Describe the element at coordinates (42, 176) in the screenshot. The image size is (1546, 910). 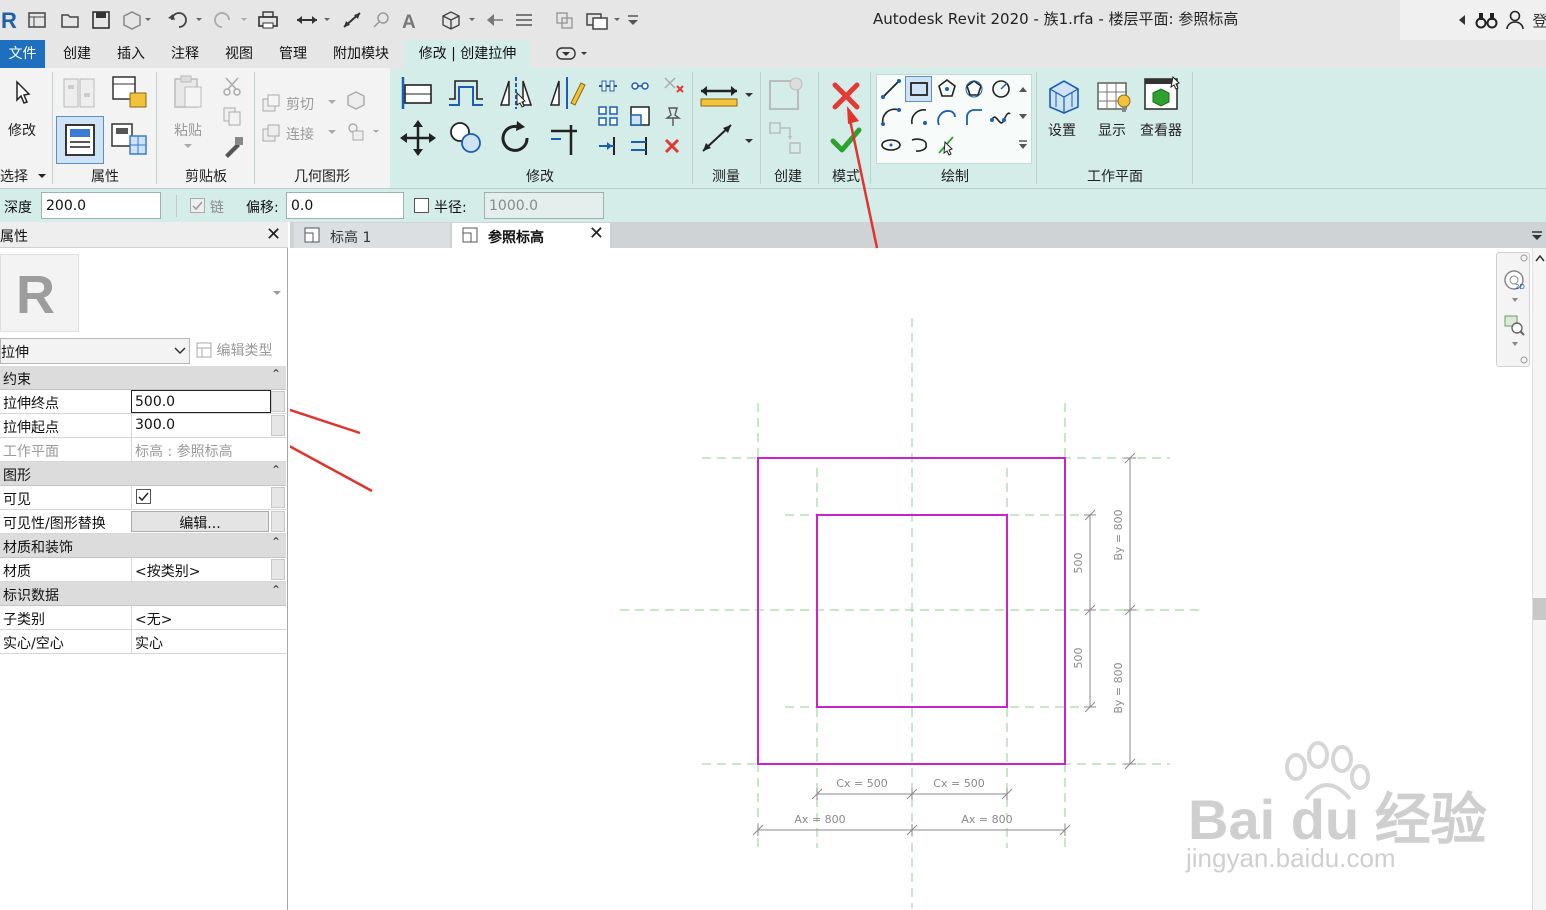
I see `select-dropdown-icon` at that location.